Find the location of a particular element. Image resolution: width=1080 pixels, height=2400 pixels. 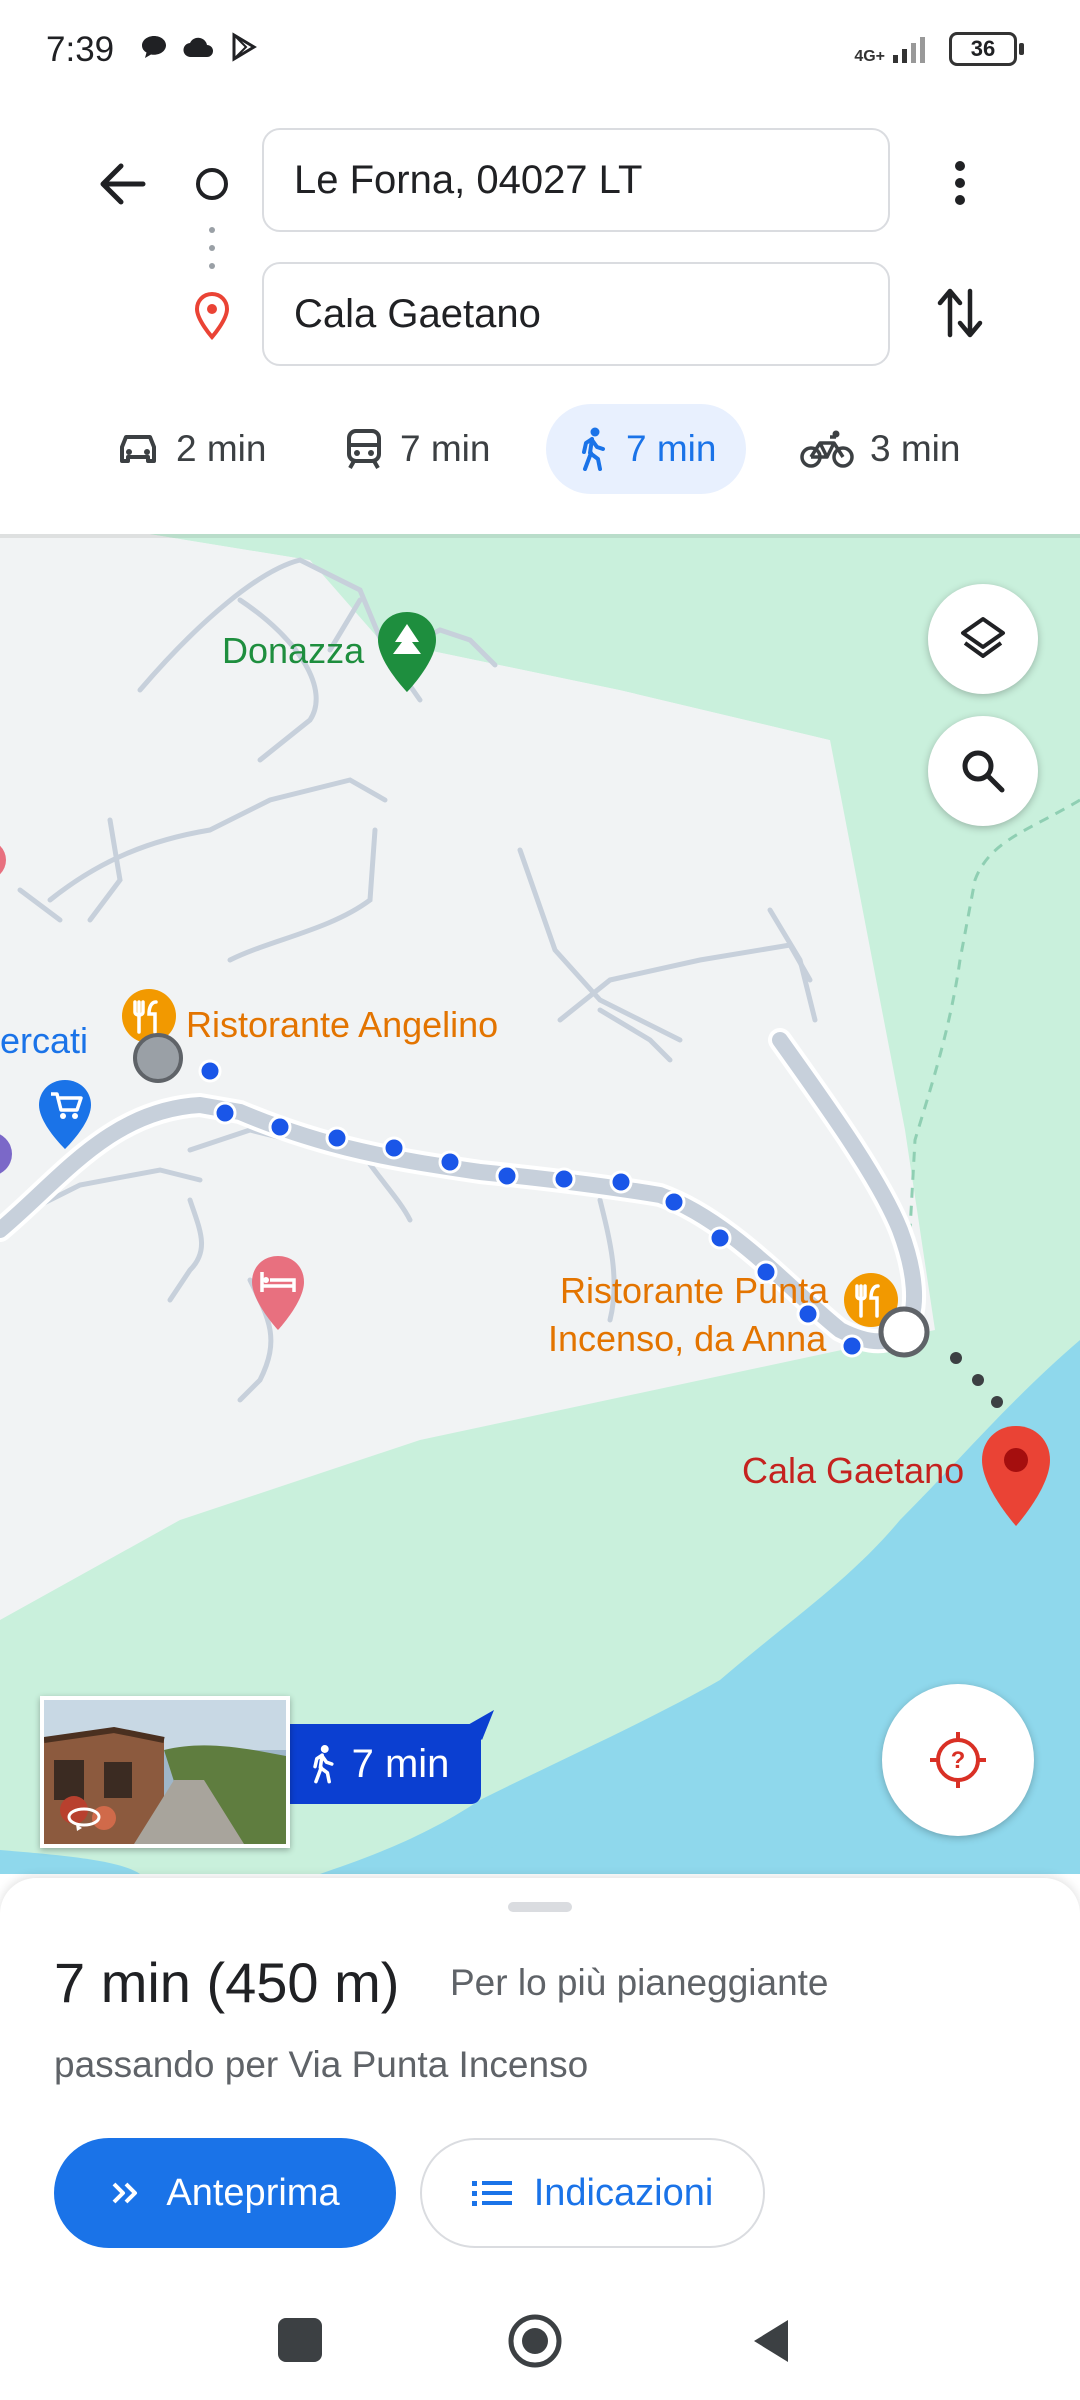

swap-vert-icon is located at coordinates (960, 313).